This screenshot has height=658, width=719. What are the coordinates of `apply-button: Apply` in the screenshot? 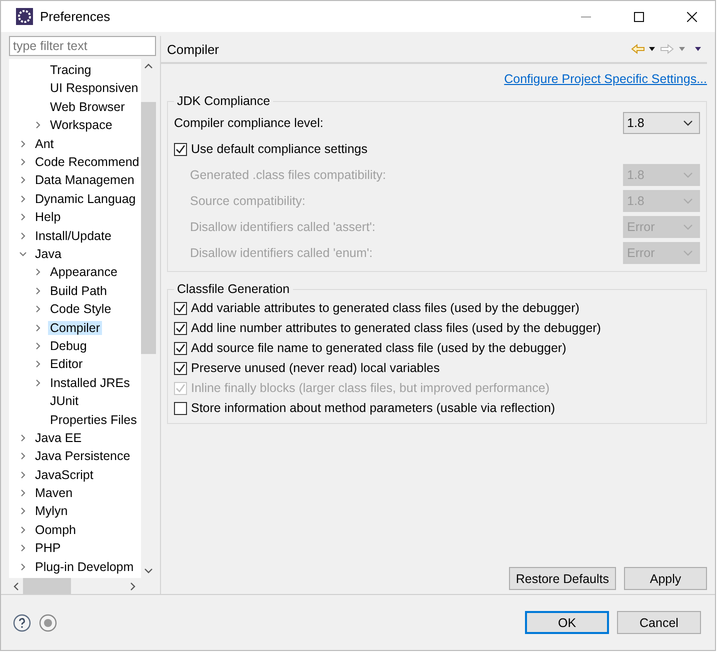 It's located at (665, 578).